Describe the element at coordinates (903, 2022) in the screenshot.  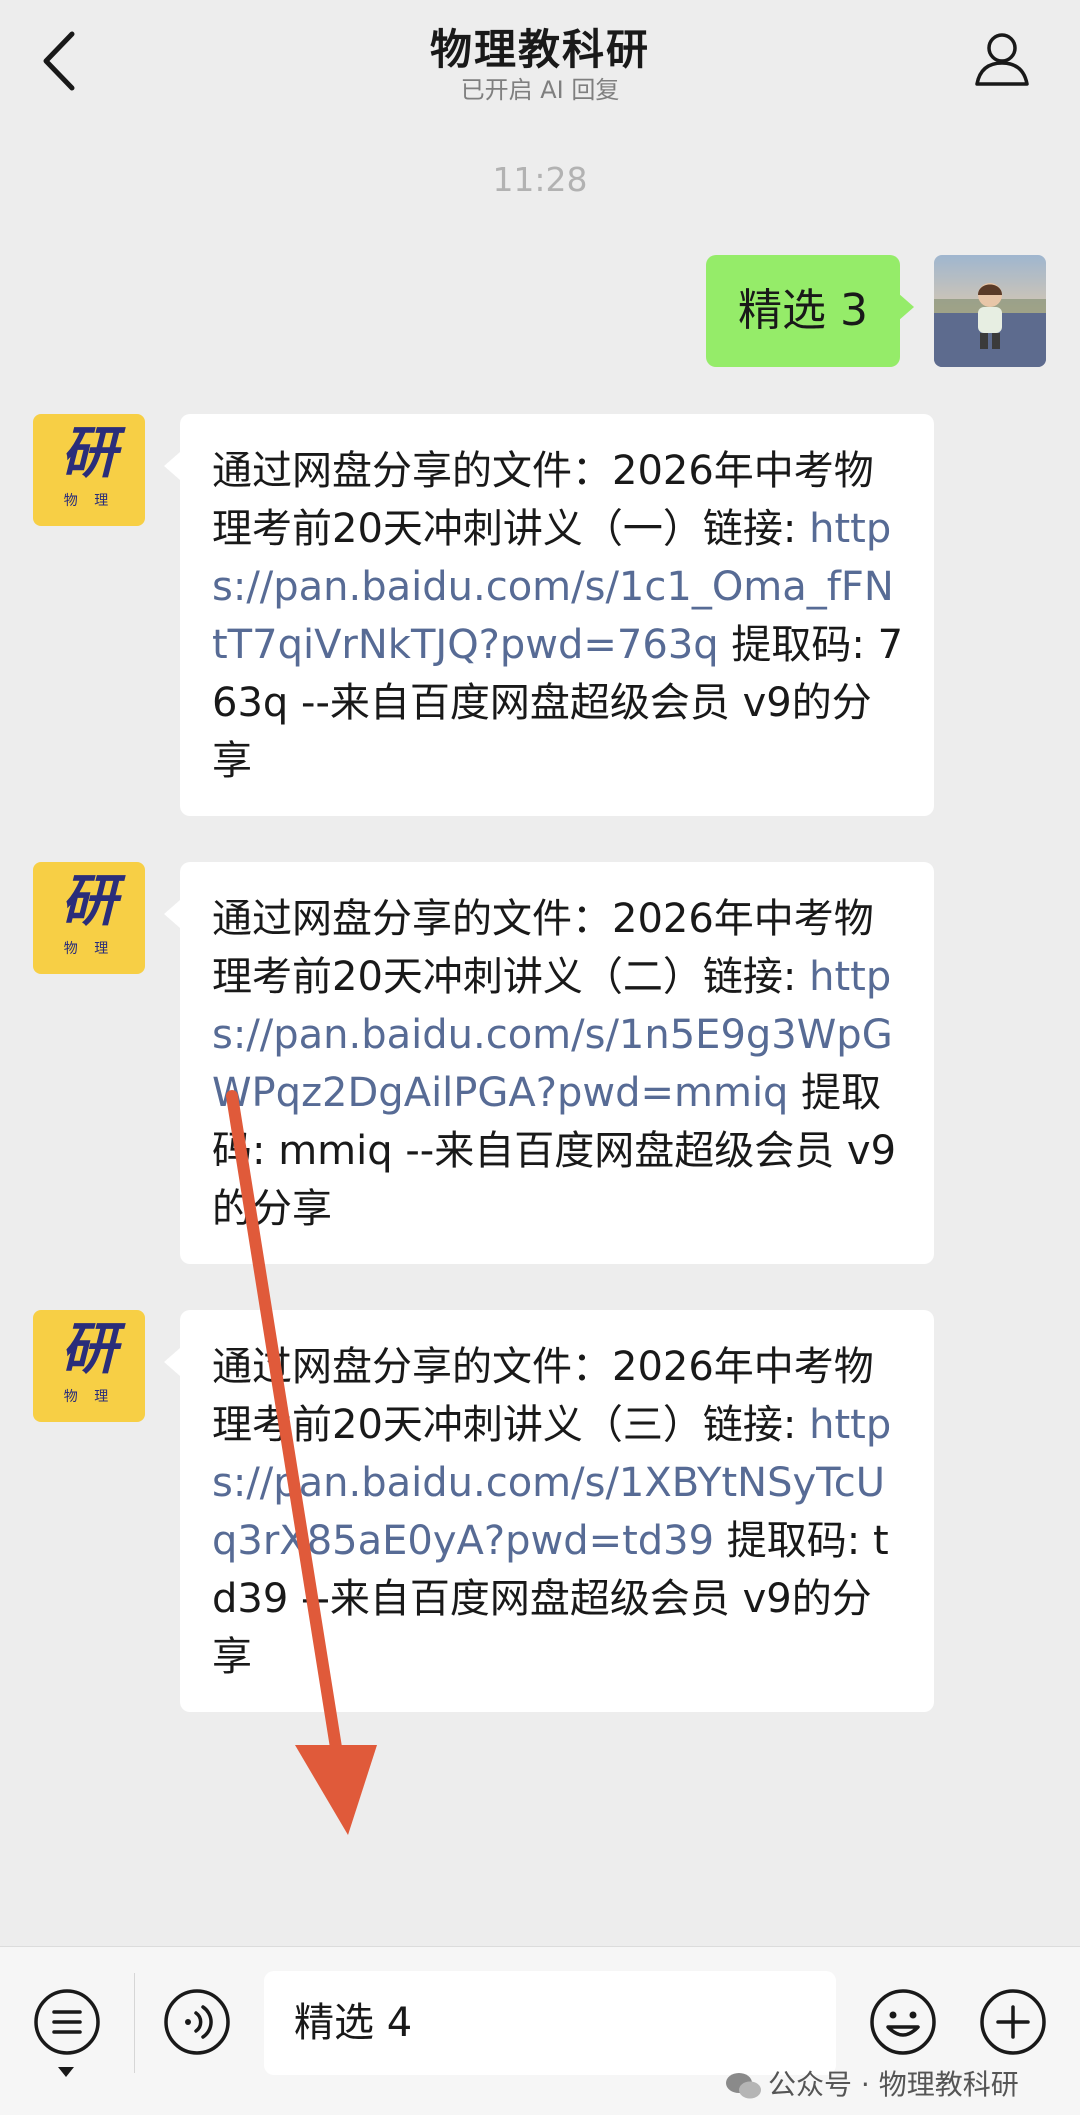
I see `emoji-icon` at that location.